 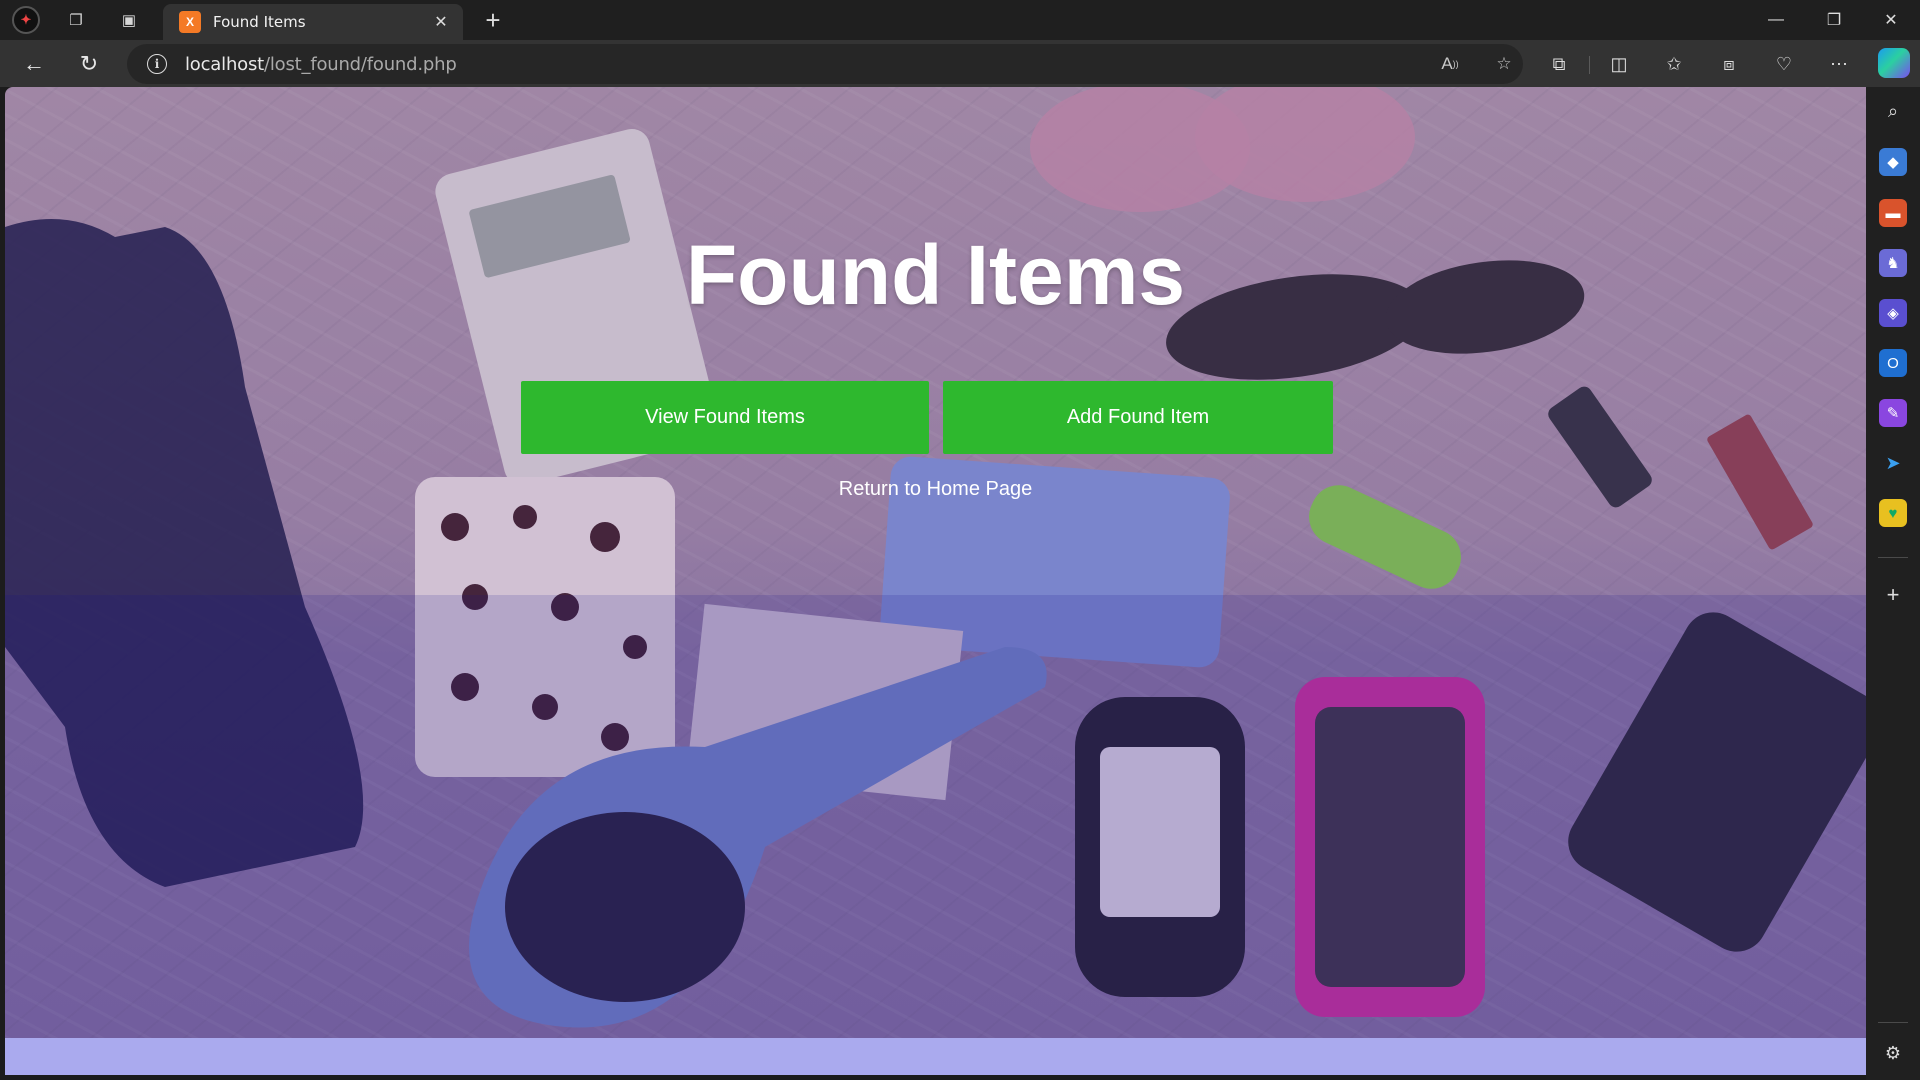 What do you see at coordinates (1893, 162) in the screenshot?
I see `shopping-tag-icon: ◆` at bounding box center [1893, 162].